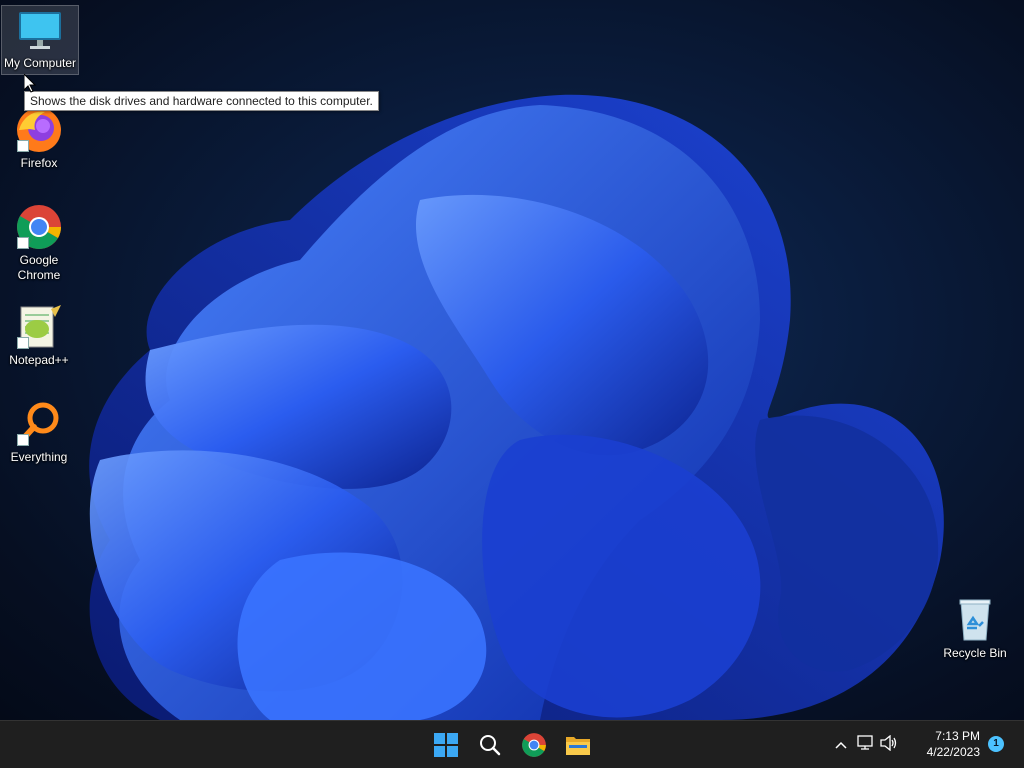 This screenshot has height=769, width=1024. Describe the element at coordinates (953, 752) in the screenshot. I see `clock-date: 4/22/2023` at that location.